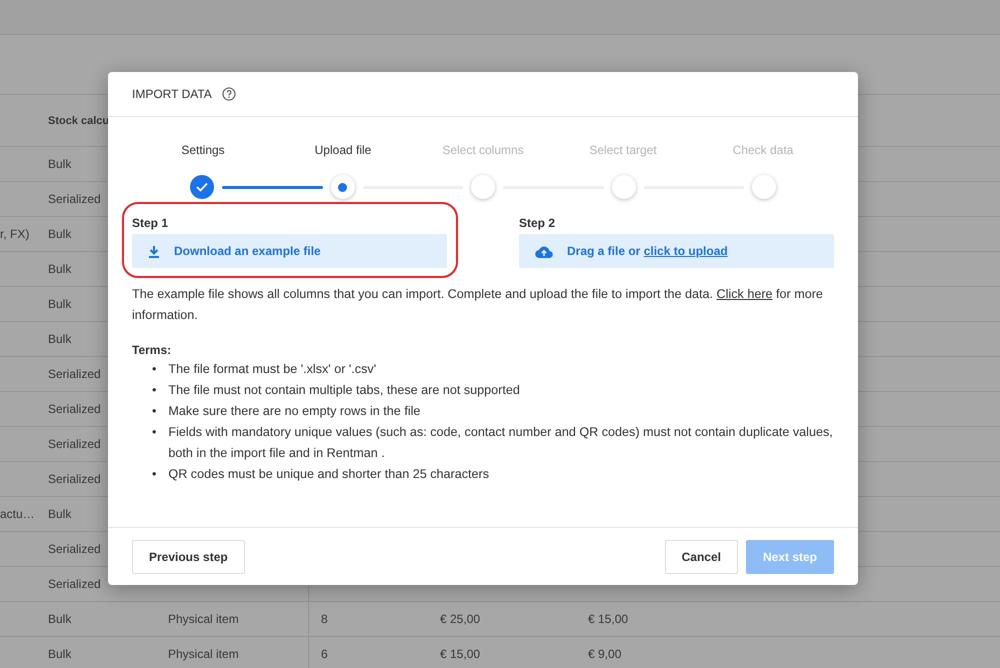 The width and height of the screenshot is (1000, 668). What do you see at coordinates (247, 251) in the screenshot?
I see `action-text: Download an example file` at bounding box center [247, 251].